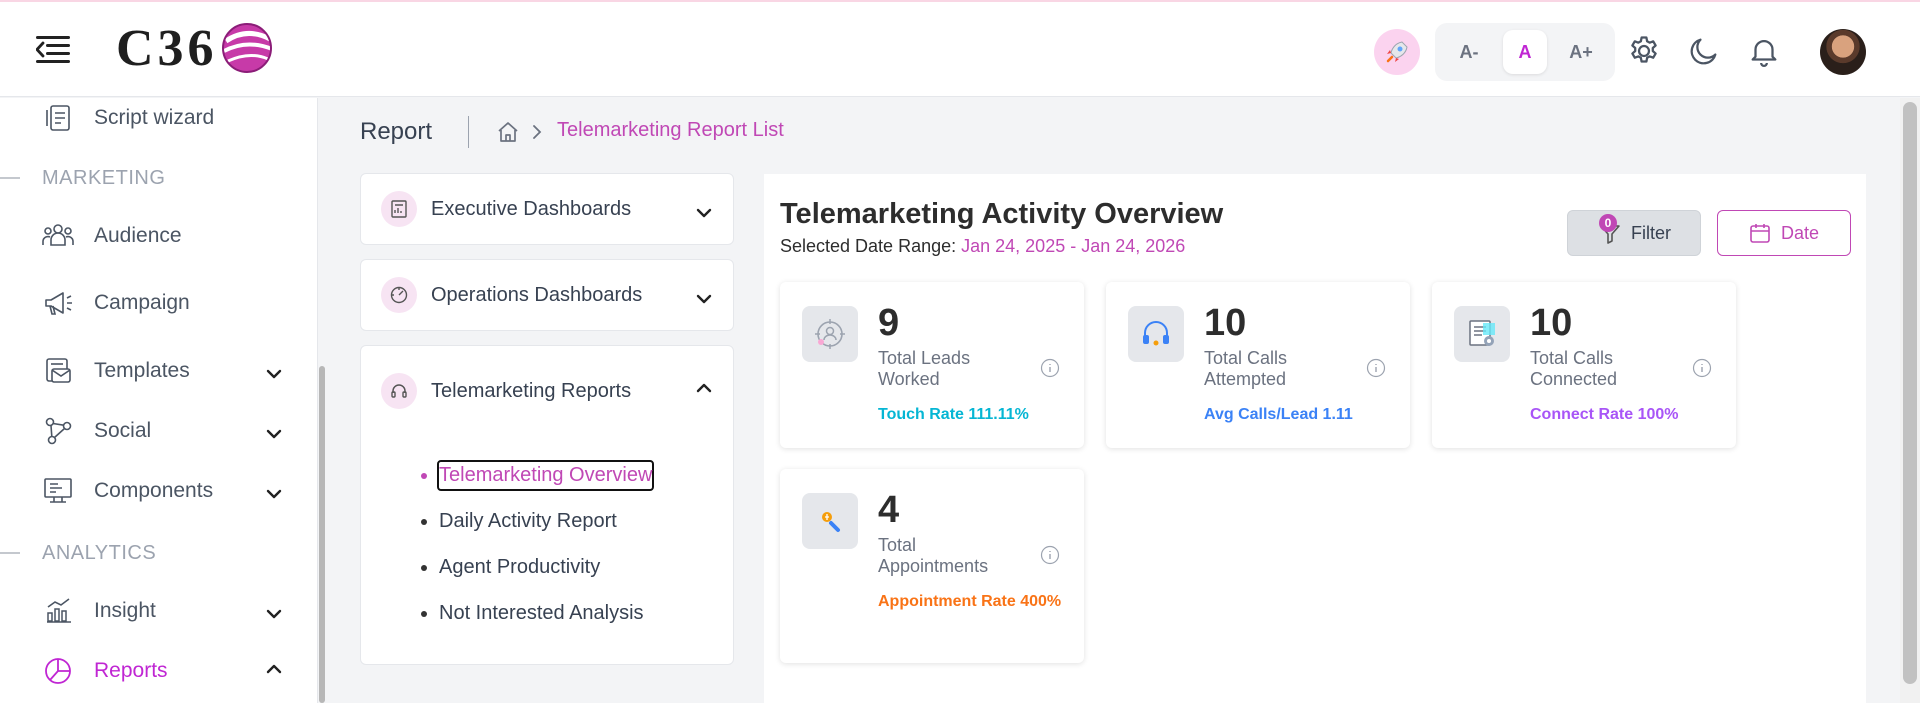 The image size is (1920, 703). Describe the element at coordinates (142, 302) in the screenshot. I see `sidebar-item-label: Campaign` at that location.